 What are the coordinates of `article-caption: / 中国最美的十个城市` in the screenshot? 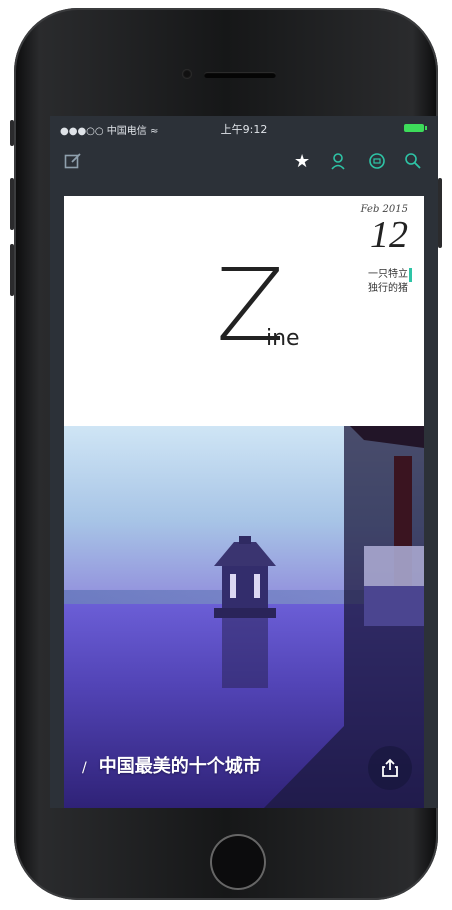 It's located at (171, 765).